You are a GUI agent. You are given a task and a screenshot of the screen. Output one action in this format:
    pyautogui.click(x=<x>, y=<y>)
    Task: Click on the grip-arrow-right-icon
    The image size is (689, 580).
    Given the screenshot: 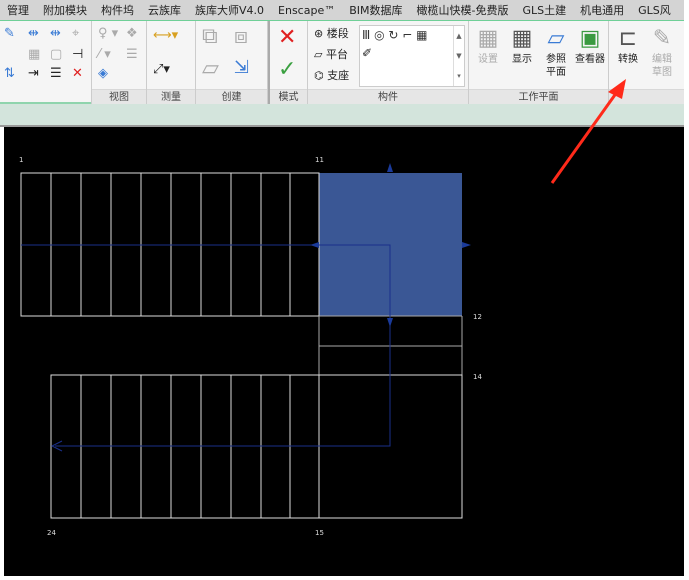 What is the action you would take?
    pyautogui.click(x=466, y=245)
    